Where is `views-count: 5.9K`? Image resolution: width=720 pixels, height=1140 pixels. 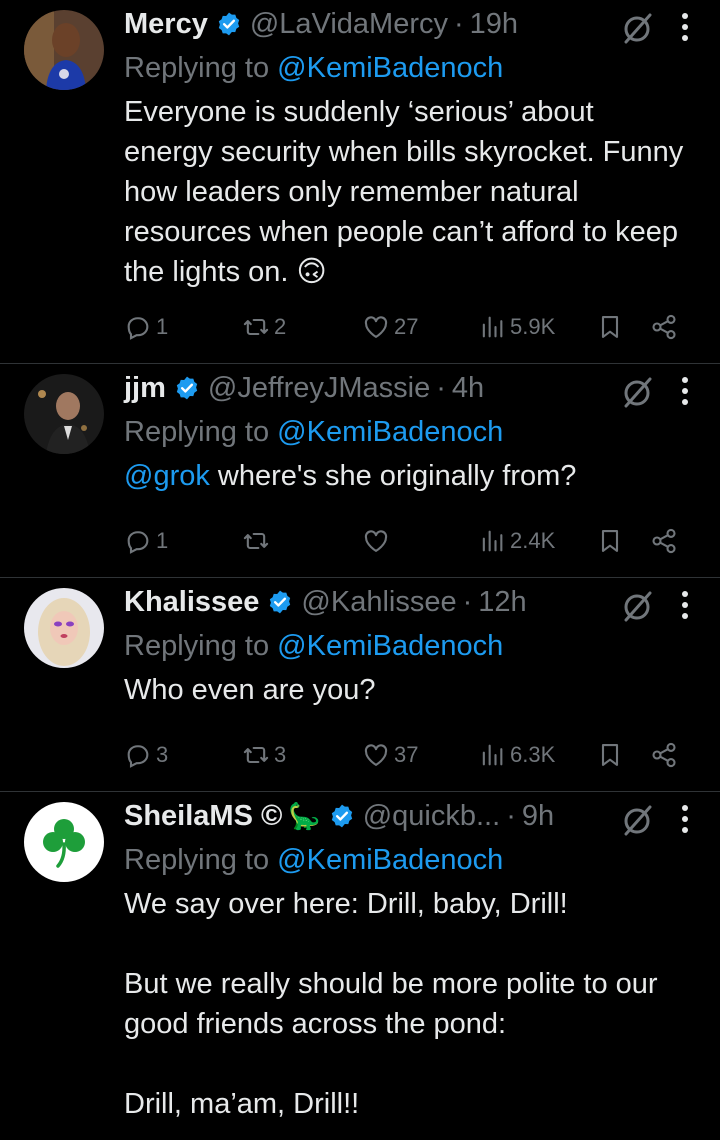
views-count: 5.9K is located at coordinates (533, 326).